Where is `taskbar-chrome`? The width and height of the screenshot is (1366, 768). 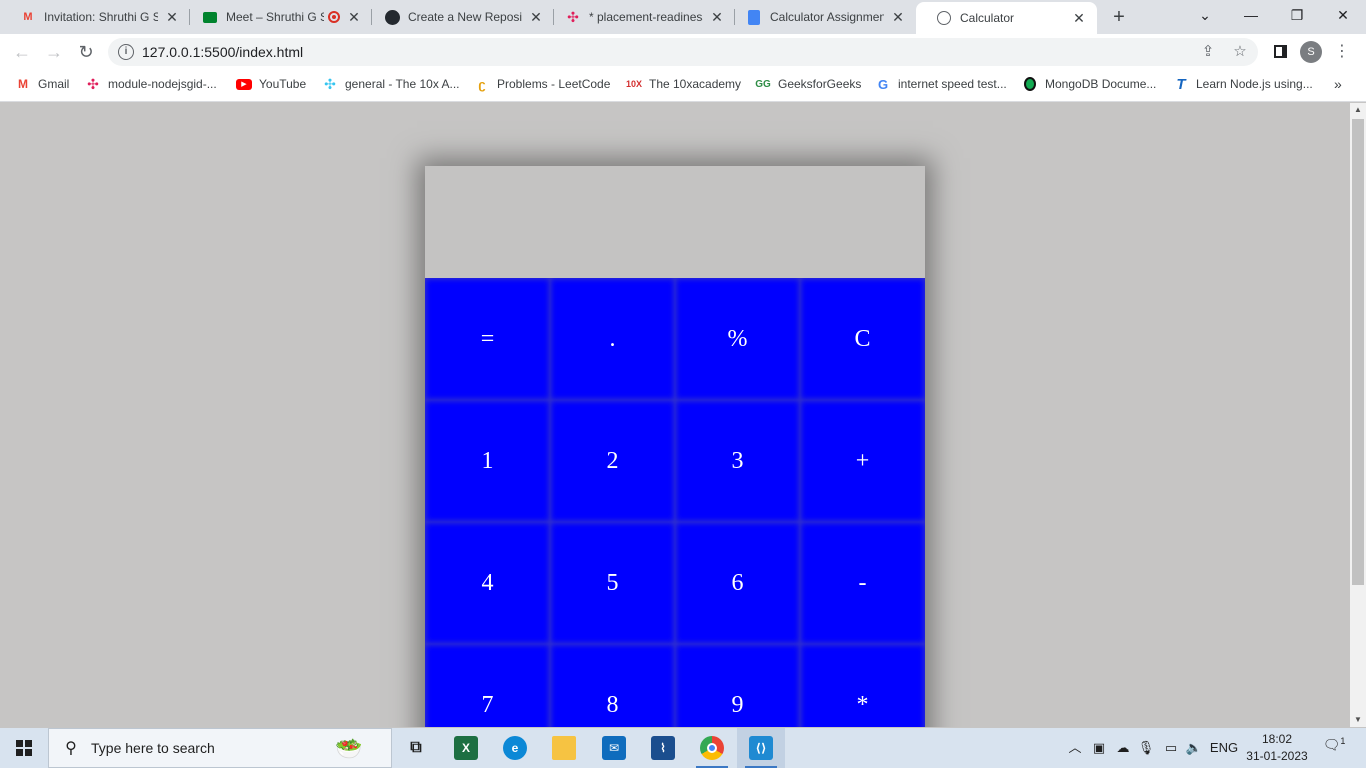 taskbar-chrome is located at coordinates (712, 748).